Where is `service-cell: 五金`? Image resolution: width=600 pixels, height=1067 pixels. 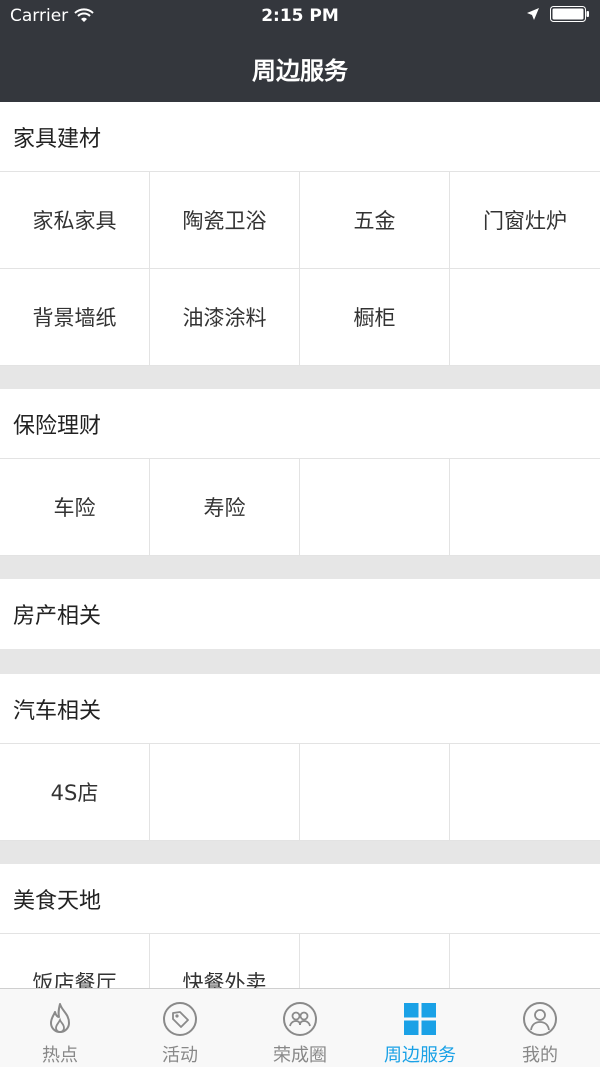
service-cell: 五金 is located at coordinates (375, 220).